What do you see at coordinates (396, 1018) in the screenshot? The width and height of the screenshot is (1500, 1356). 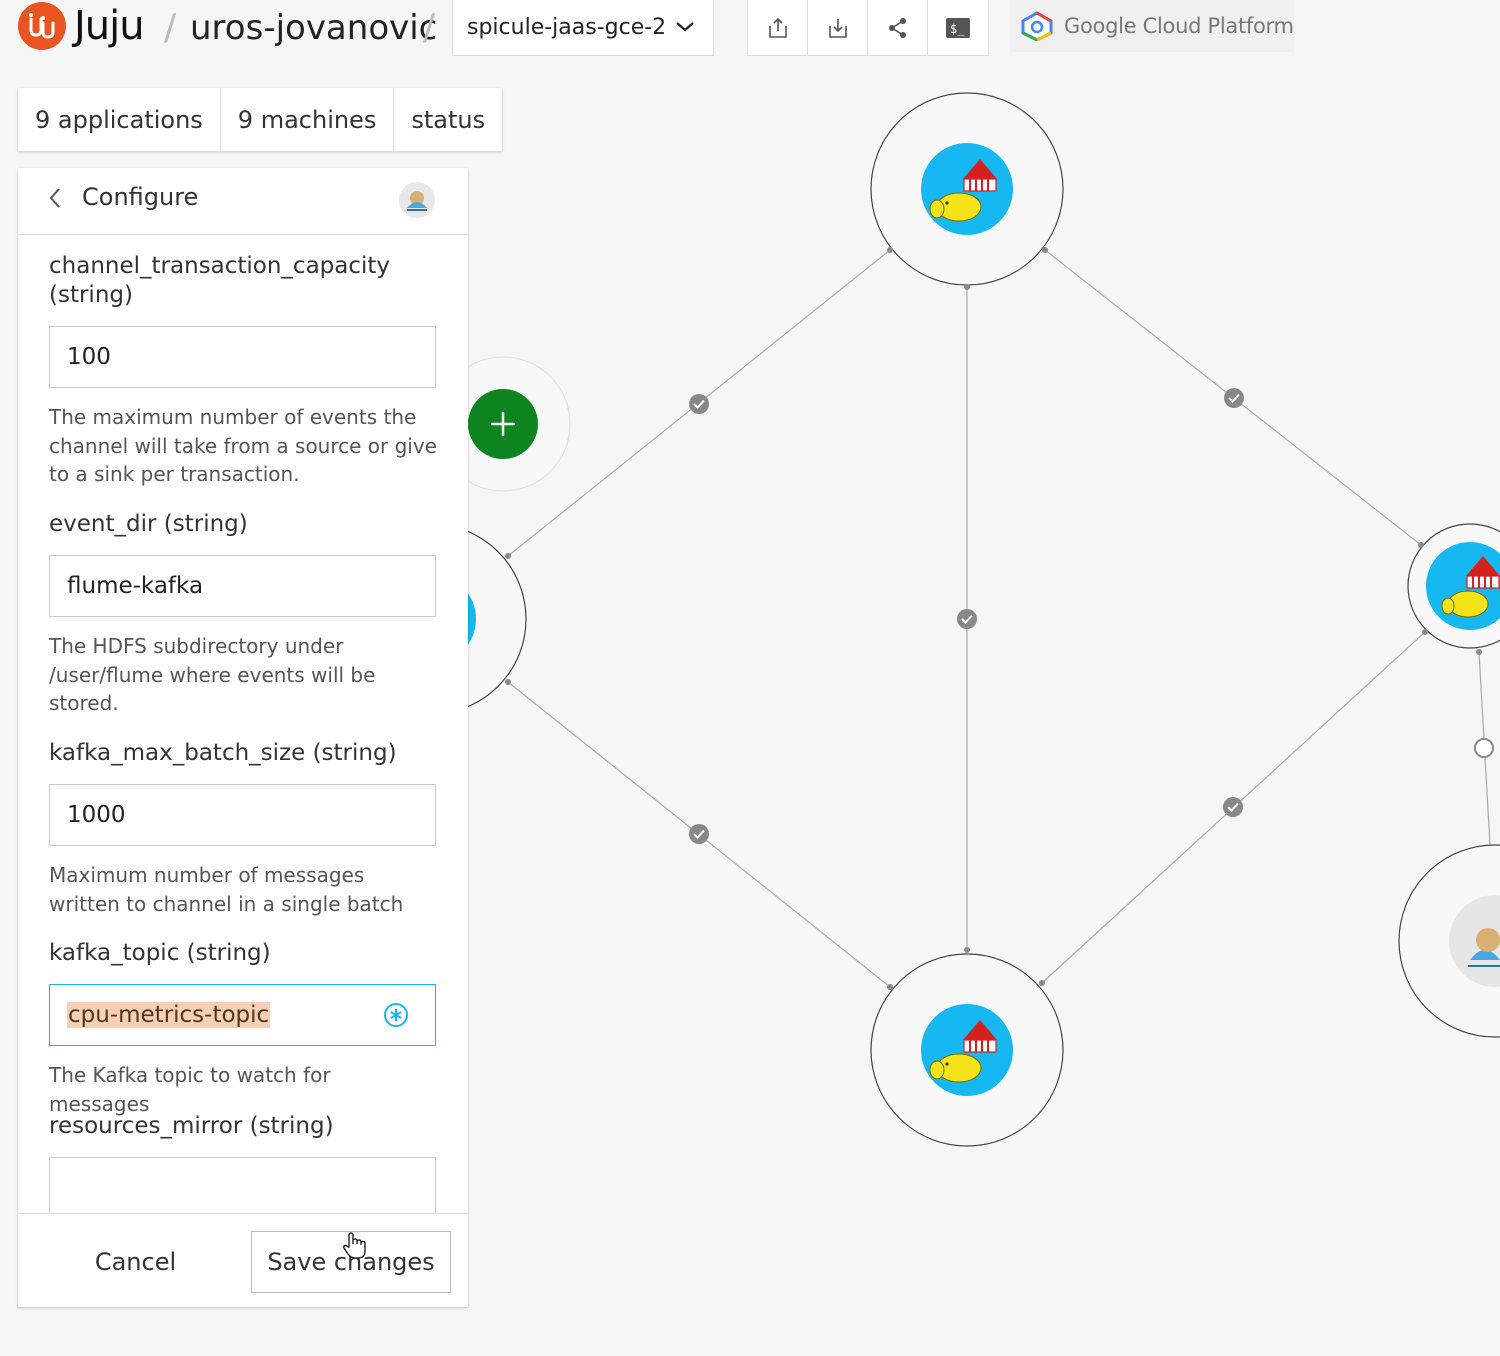 I see `changed-indicator-icon` at bounding box center [396, 1018].